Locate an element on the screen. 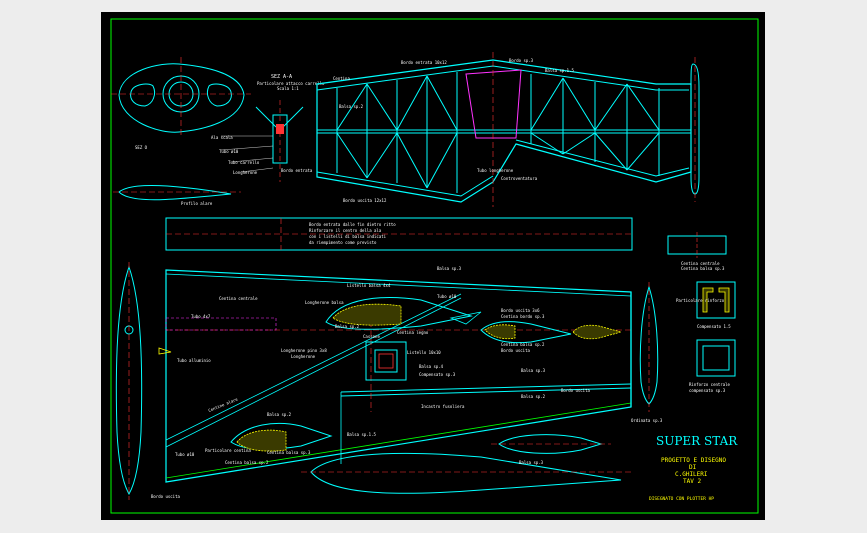  label-longherone-main: Longherone is located at coordinates (303, 356).